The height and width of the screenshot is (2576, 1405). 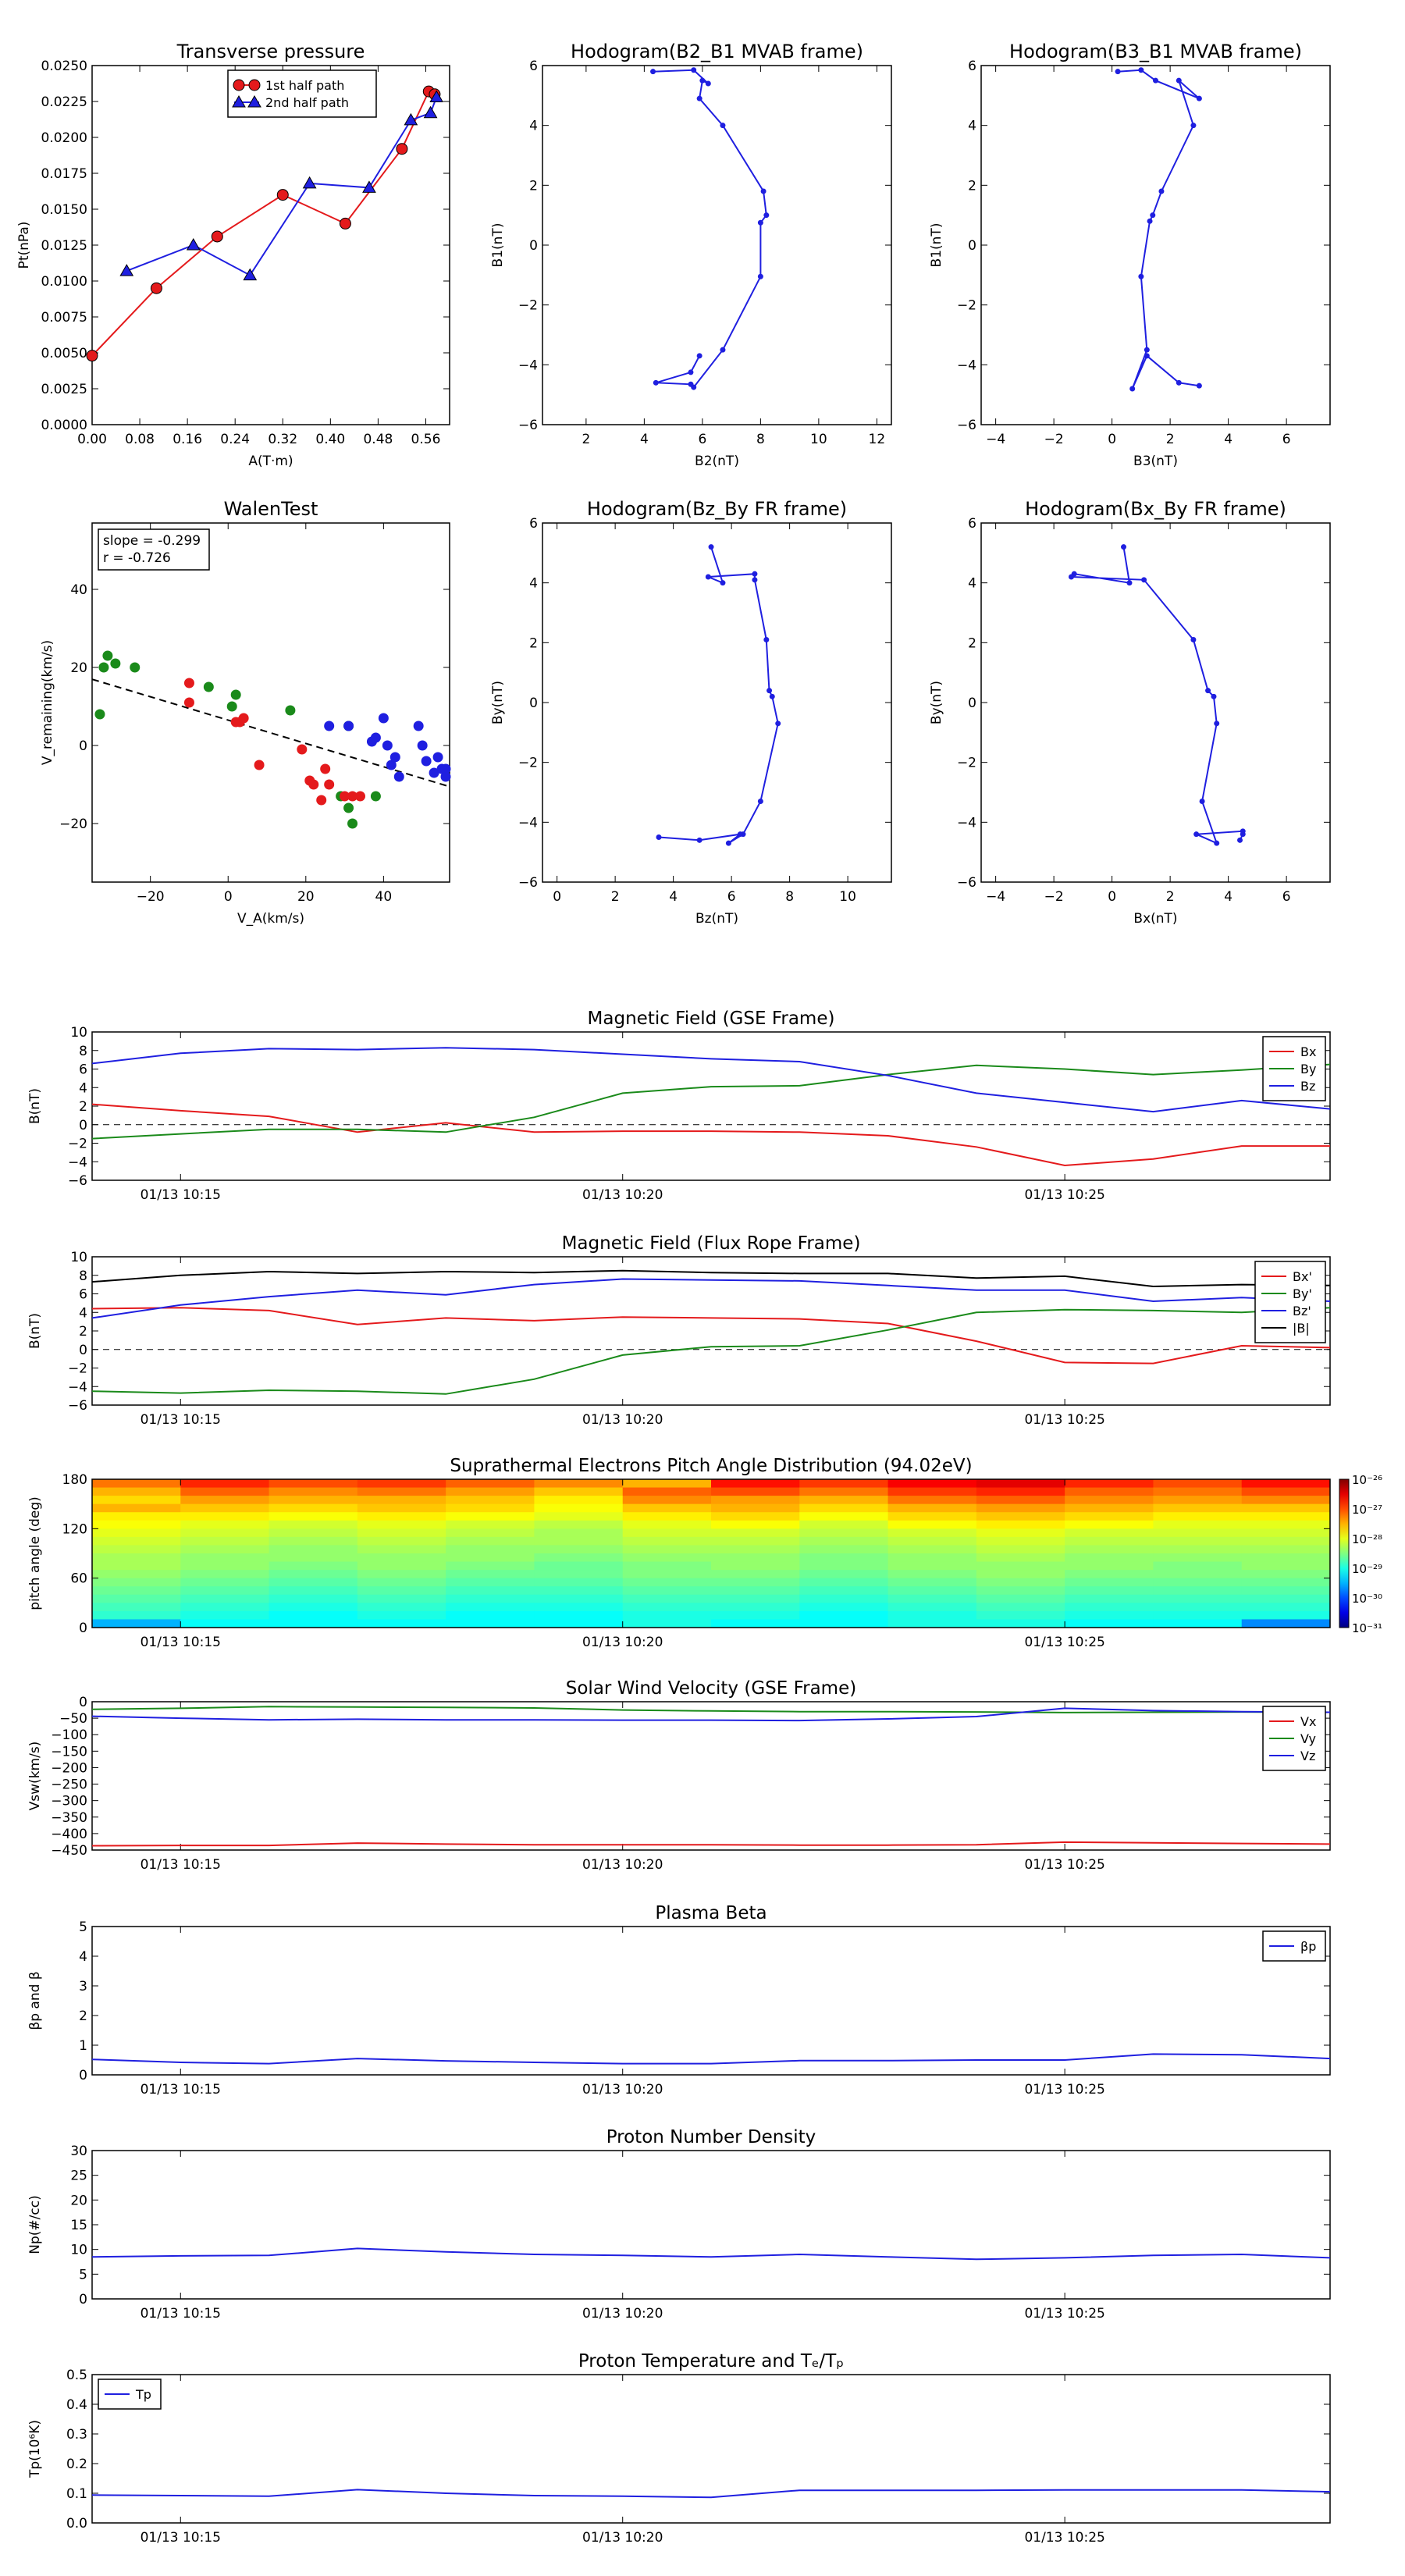 What do you see at coordinates (64, 138) in the screenshot?
I see `y-tick-label: 0.0200` at bounding box center [64, 138].